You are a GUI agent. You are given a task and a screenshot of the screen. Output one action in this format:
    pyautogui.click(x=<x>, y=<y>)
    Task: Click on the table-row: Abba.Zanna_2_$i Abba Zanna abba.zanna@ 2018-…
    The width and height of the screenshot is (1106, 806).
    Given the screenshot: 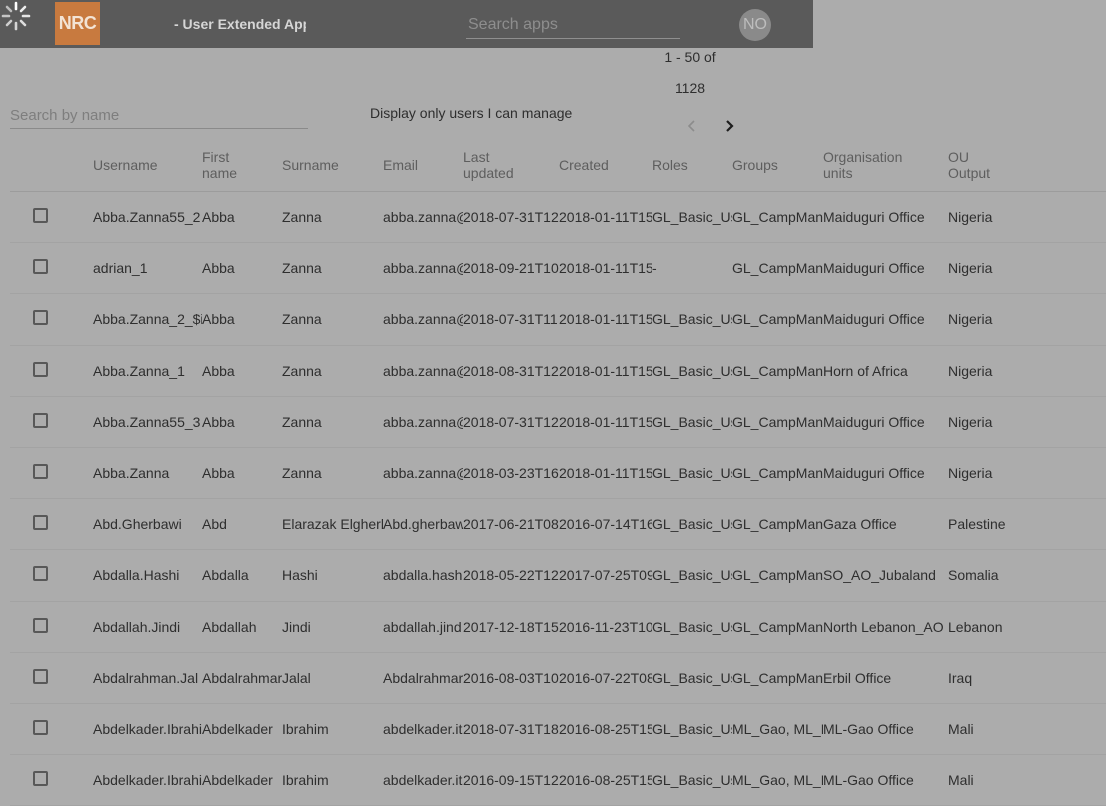 What is the action you would take?
    pyautogui.click(x=558, y=320)
    